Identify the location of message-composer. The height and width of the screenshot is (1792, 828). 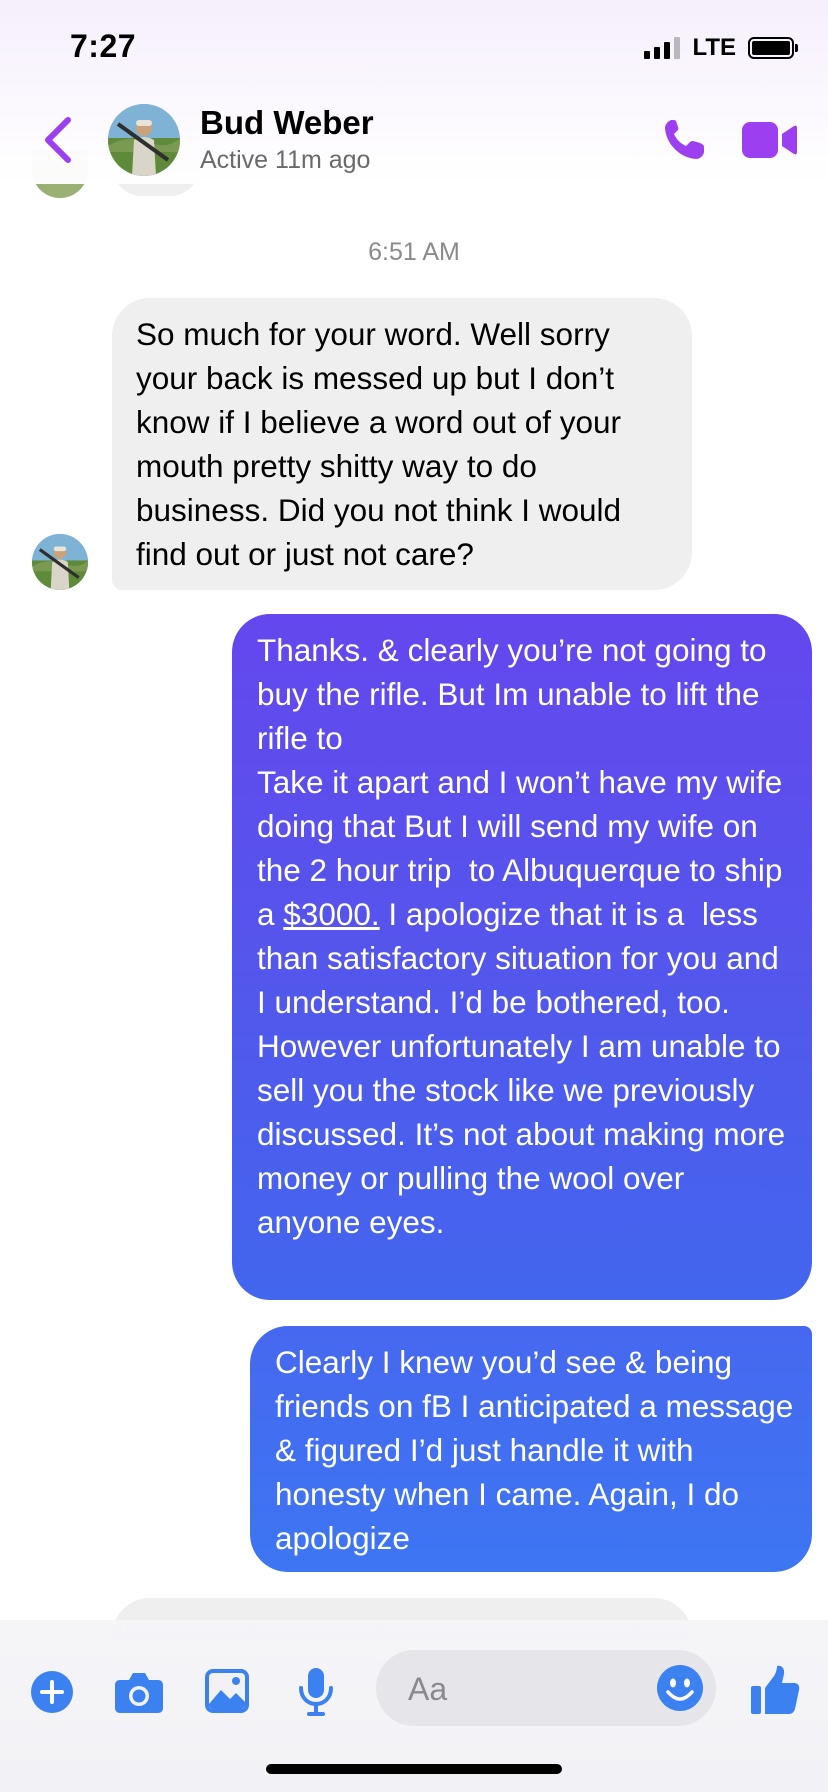
(414, 1706).